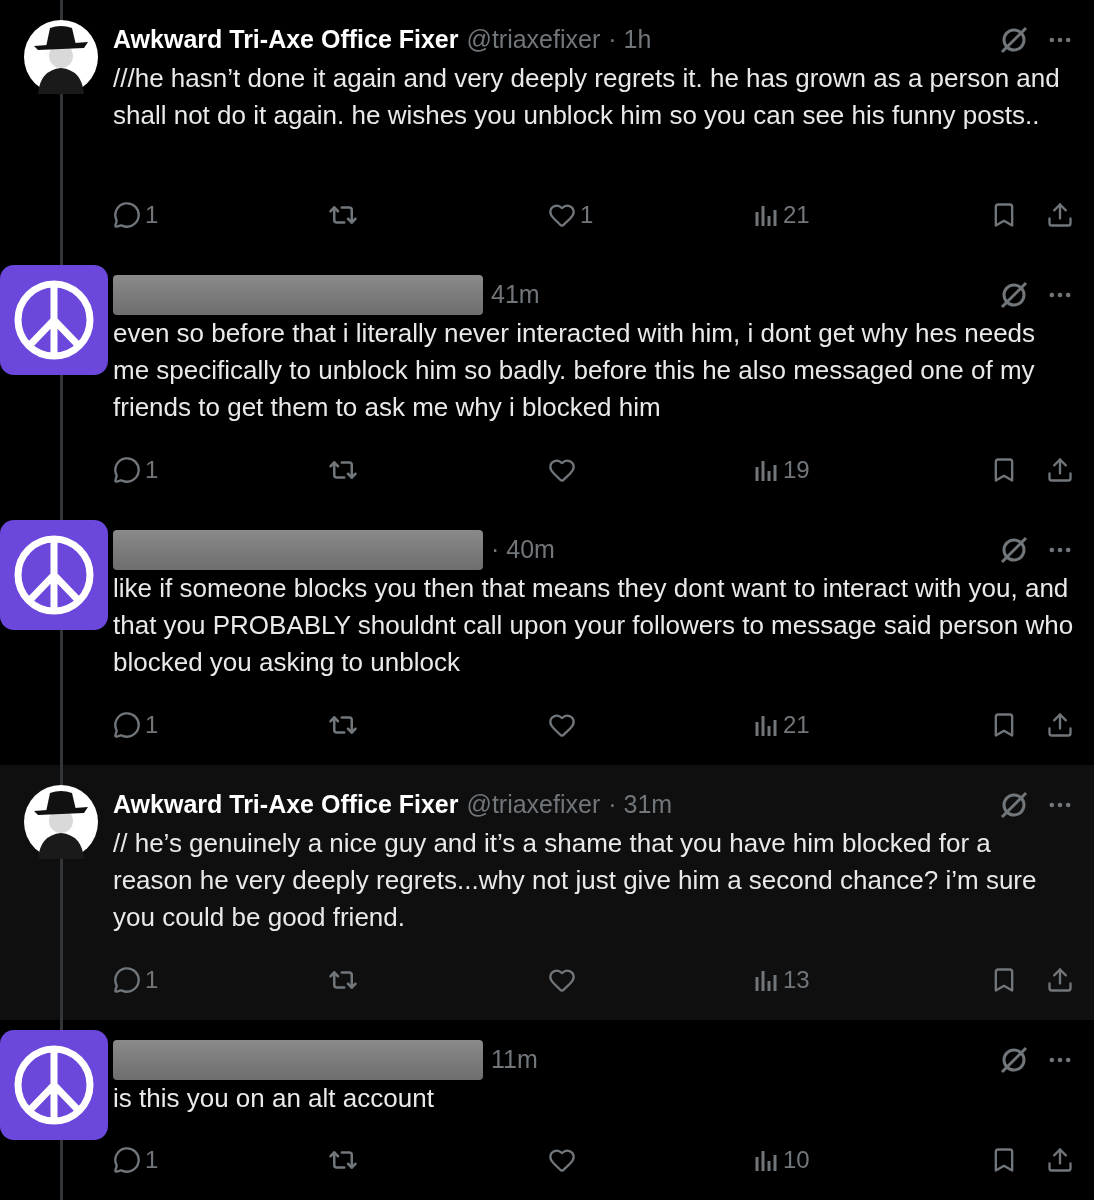 This screenshot has height=1200, width=1094. What do you see at coordinates (630, 40) in the screenshot?
I see `post-time: · 1h` at bounding box center [630, 40].